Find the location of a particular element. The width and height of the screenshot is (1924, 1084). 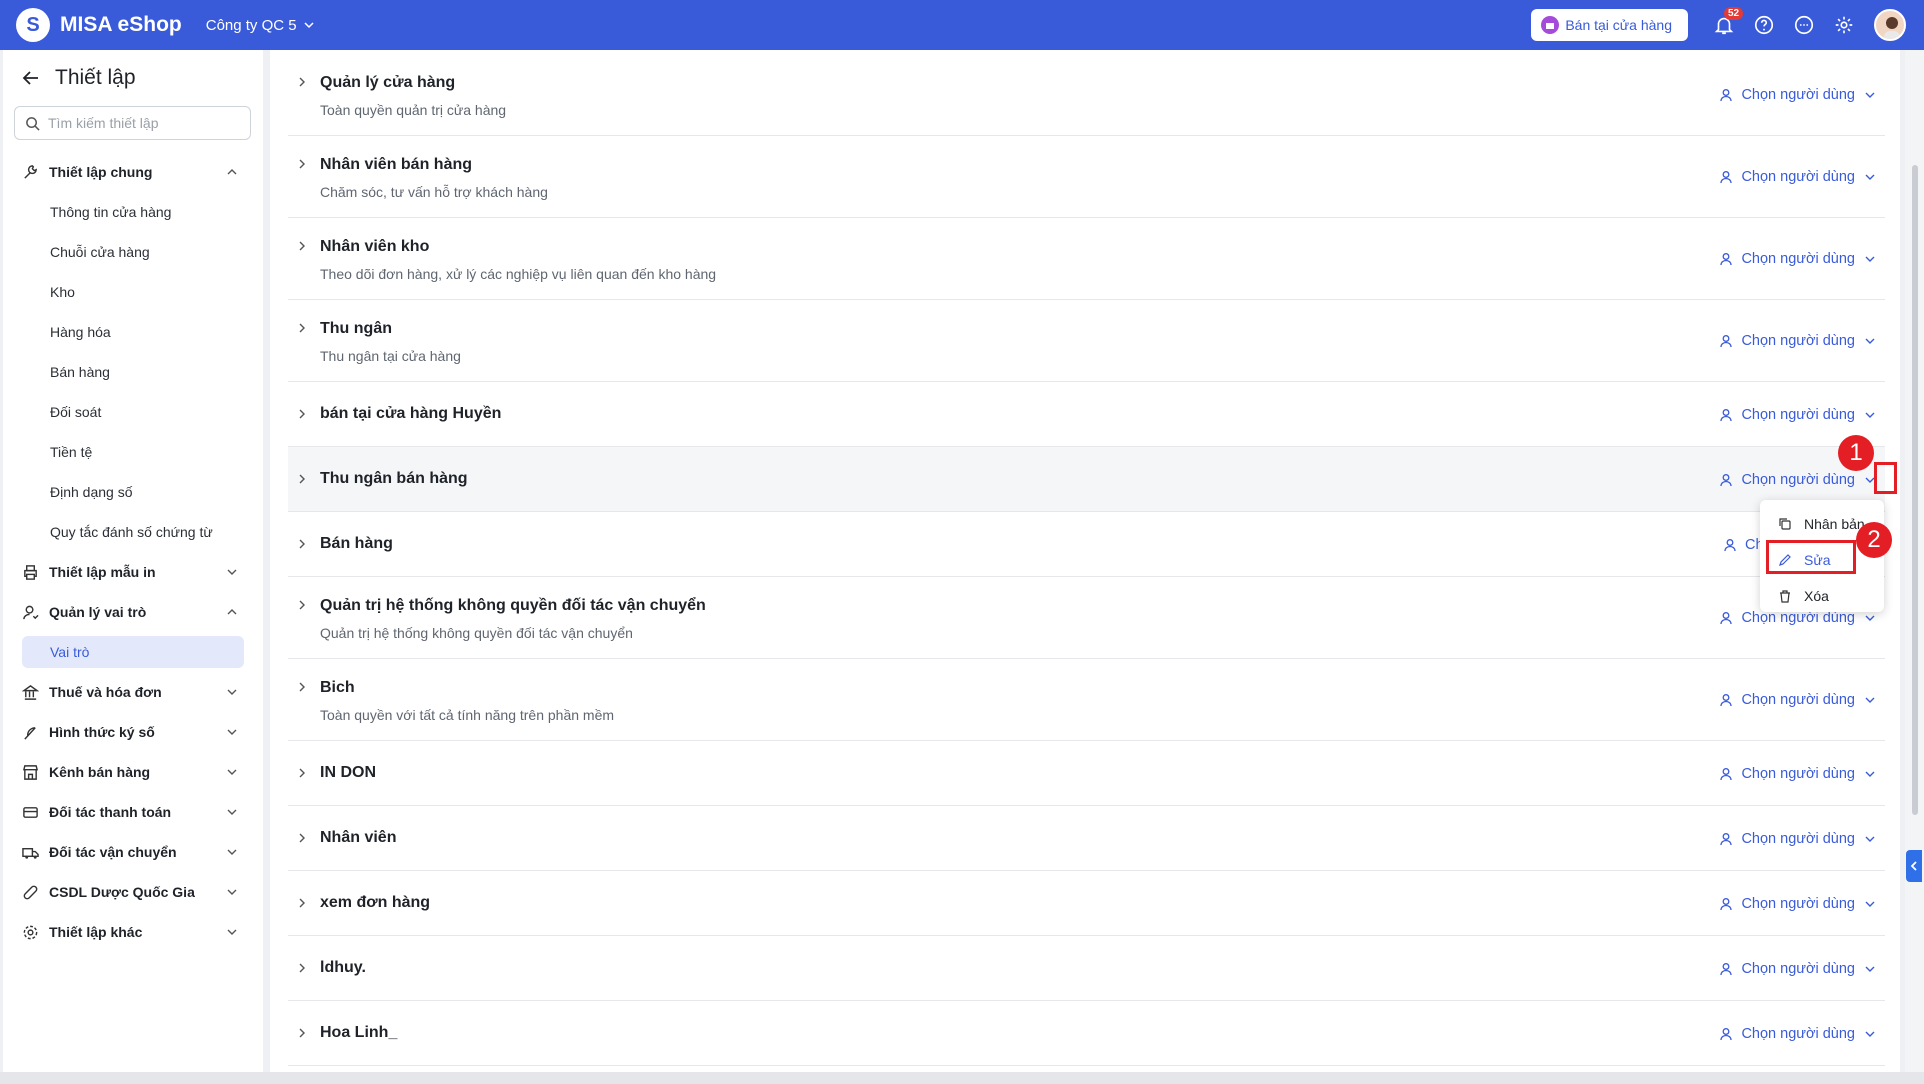

sidebar-item-number-format: Định dạng số is located at coordinates (133, 492).